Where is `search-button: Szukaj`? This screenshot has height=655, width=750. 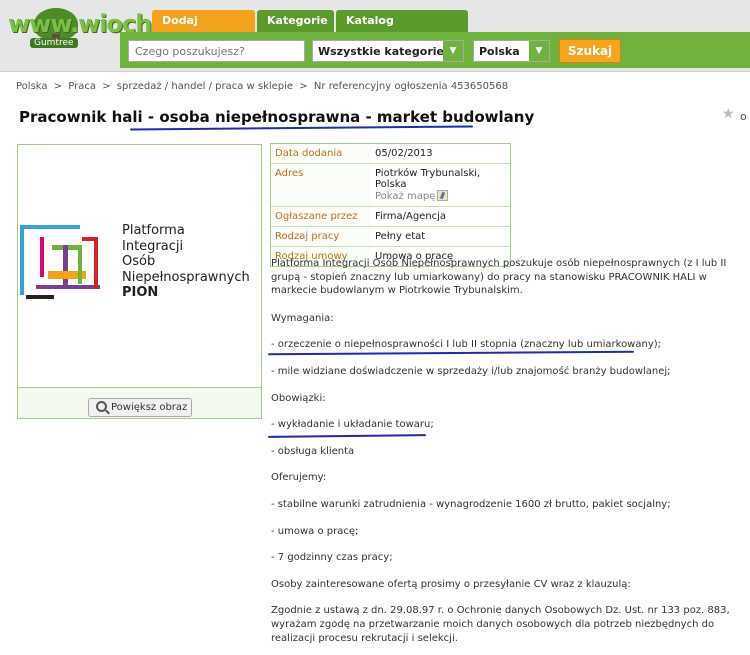 search-button: Szukaj is located at coordinates (590, 51).